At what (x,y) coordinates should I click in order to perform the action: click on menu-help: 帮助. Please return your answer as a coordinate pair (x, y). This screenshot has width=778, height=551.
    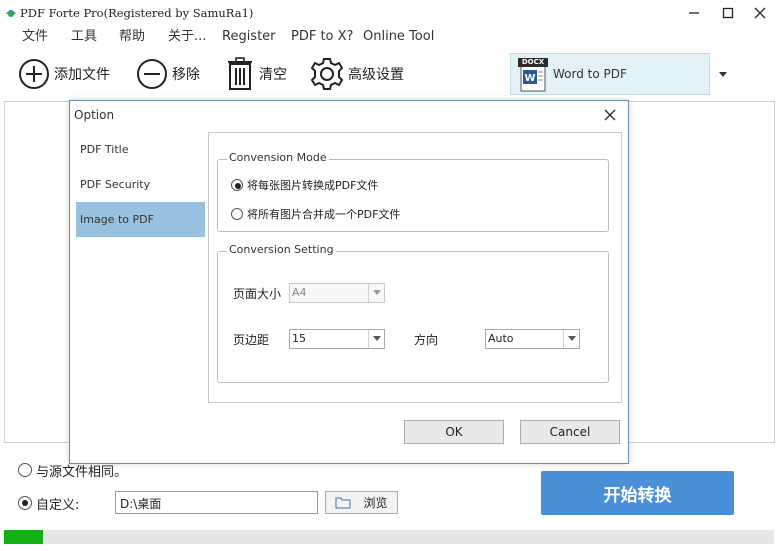
    Looking at the image, I should click on (132, 37).